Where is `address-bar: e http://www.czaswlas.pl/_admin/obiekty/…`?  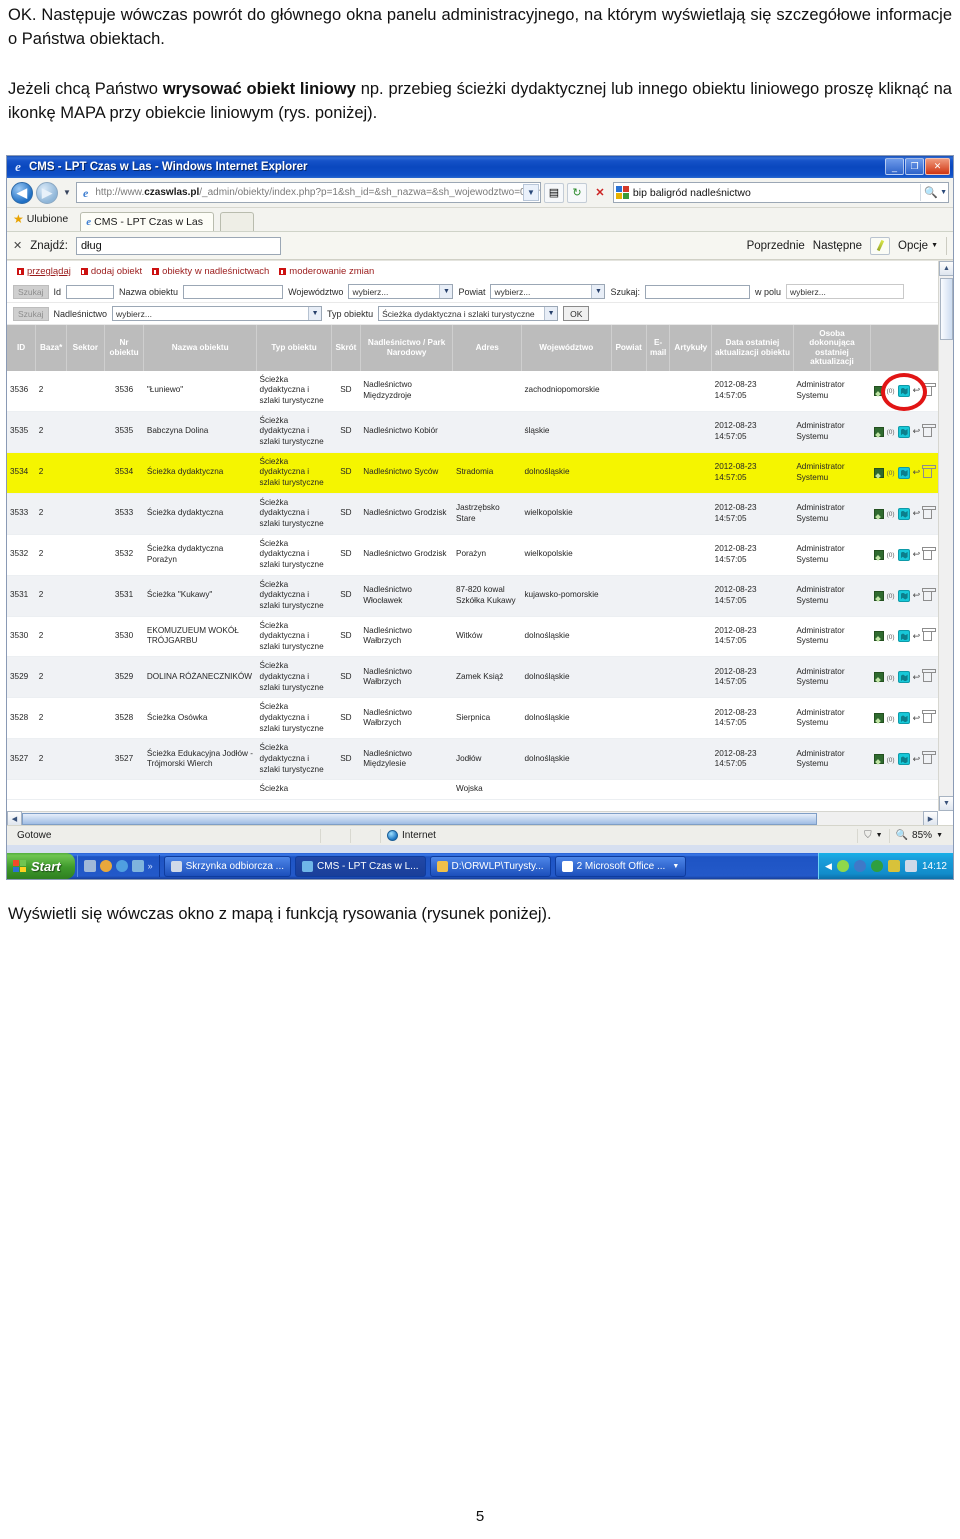
address-bar: e http://www.czaswlas.pl/_admin/obiekty/… is located at coordinates (308, 192).